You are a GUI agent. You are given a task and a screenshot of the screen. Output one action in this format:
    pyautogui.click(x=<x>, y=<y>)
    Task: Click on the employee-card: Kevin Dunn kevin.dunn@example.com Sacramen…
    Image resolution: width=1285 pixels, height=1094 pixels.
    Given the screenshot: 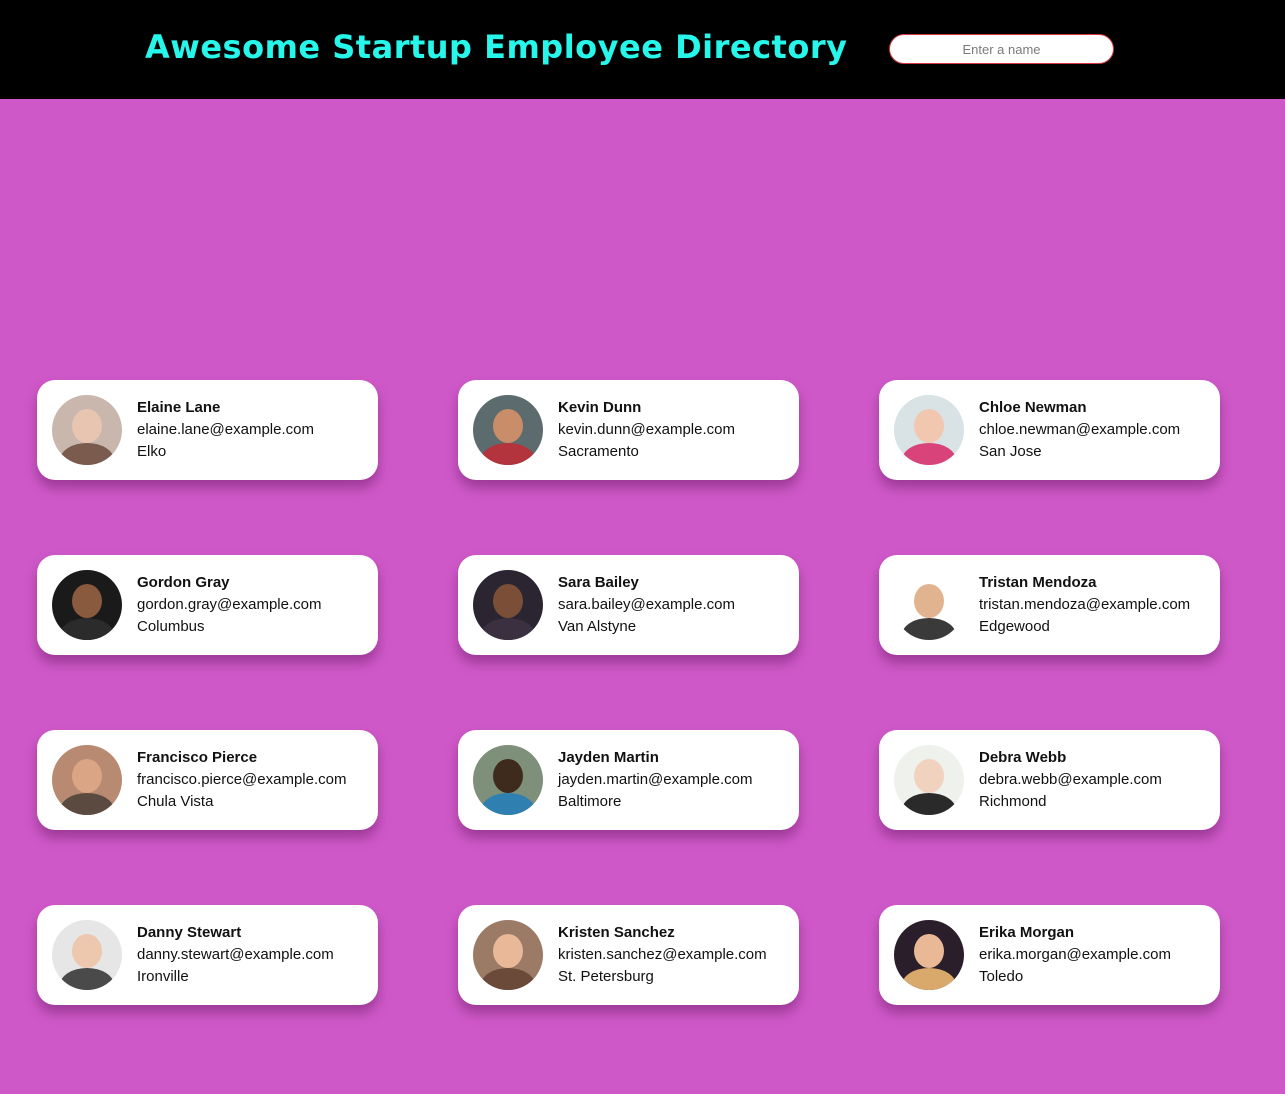 What is the action you would take?
    pyautogui.click(x=628, y=430)
    